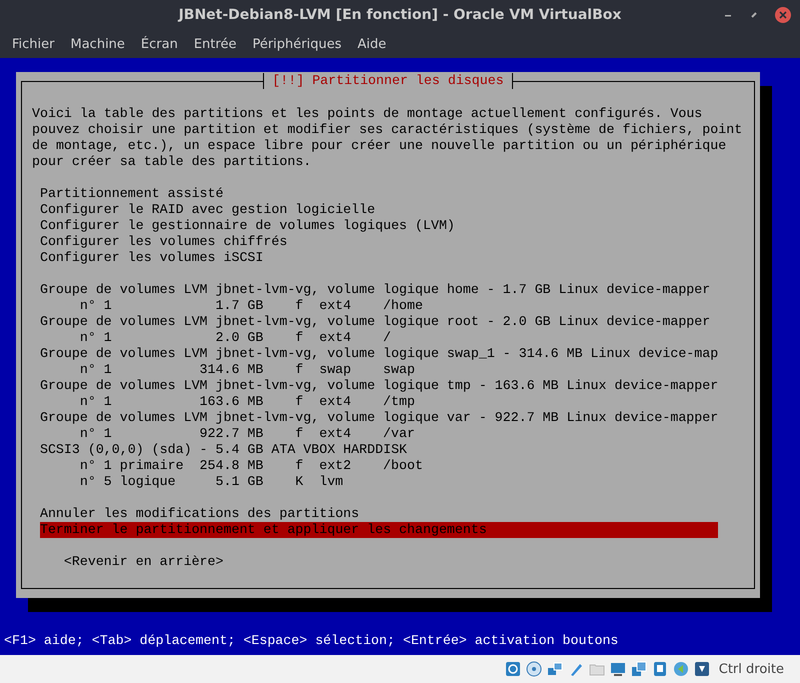 This screenshot has height=683, width=800. Describe the element at coordinates (783, 15) in the screenshot. I see `close-icon` at that location.